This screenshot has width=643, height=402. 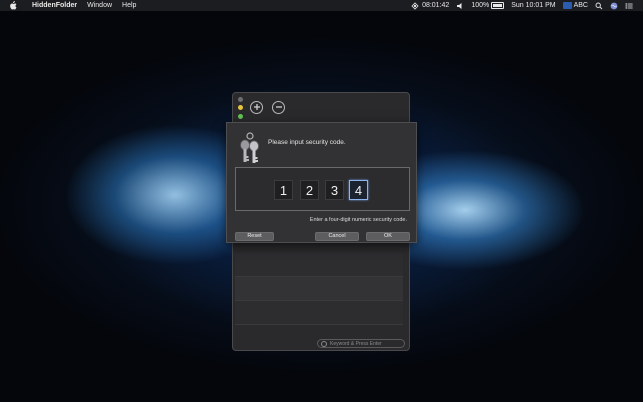 I want to click on app-menu: HiddenFolder, so click(x=54, y=5).